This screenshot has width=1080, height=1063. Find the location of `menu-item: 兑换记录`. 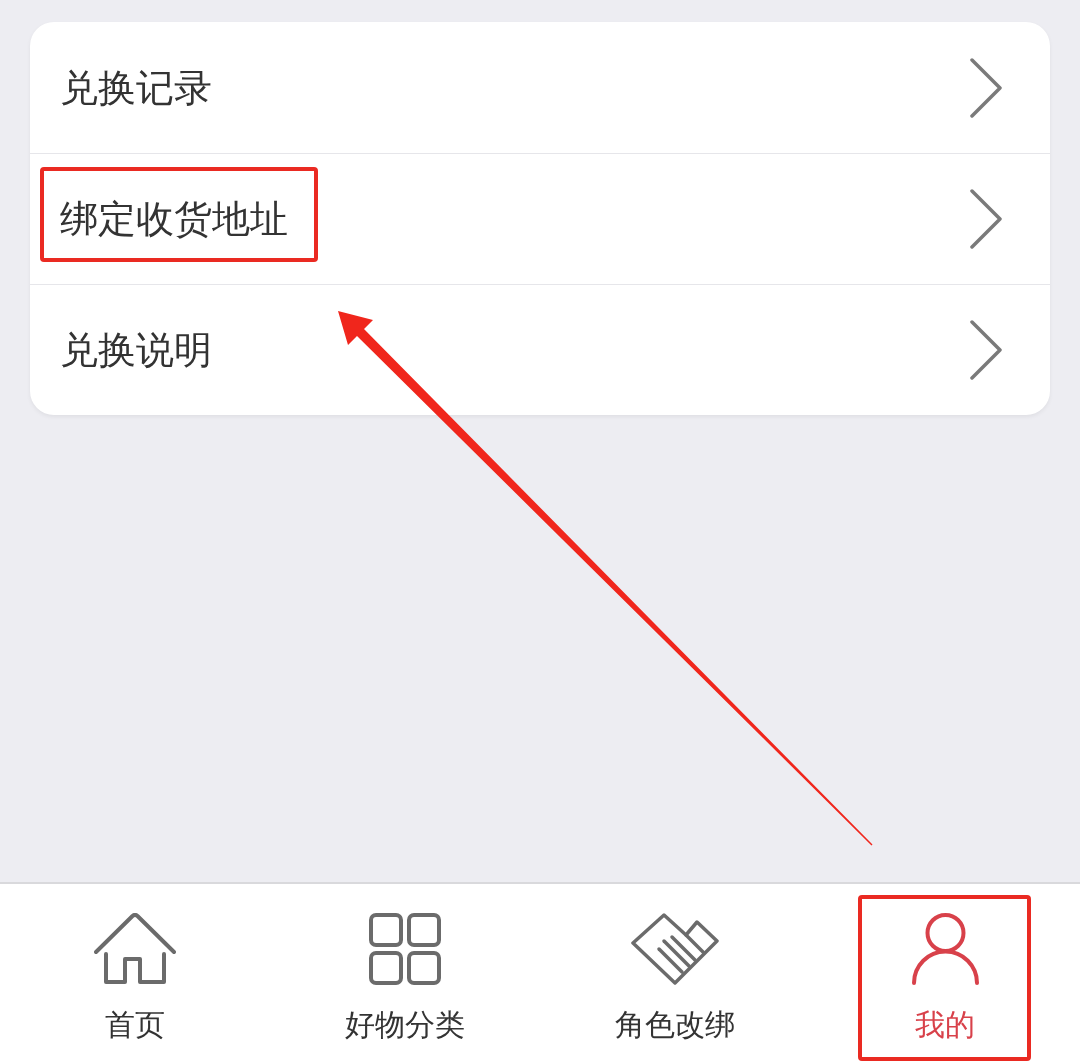

menu-item: 兑换记录 is located at coordinates (540, 87).